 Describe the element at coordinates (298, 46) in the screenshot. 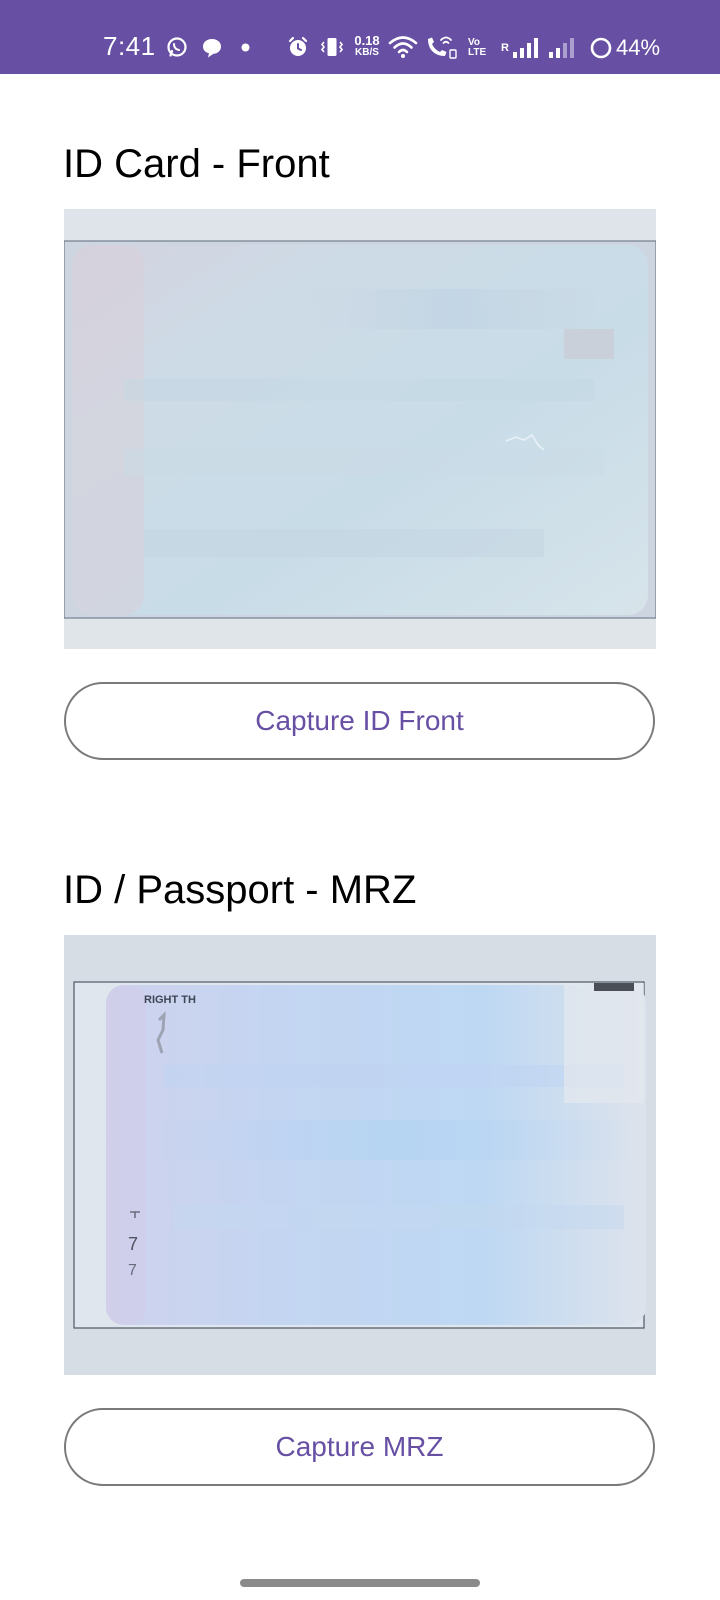

I see `alarm-icon` at that location.